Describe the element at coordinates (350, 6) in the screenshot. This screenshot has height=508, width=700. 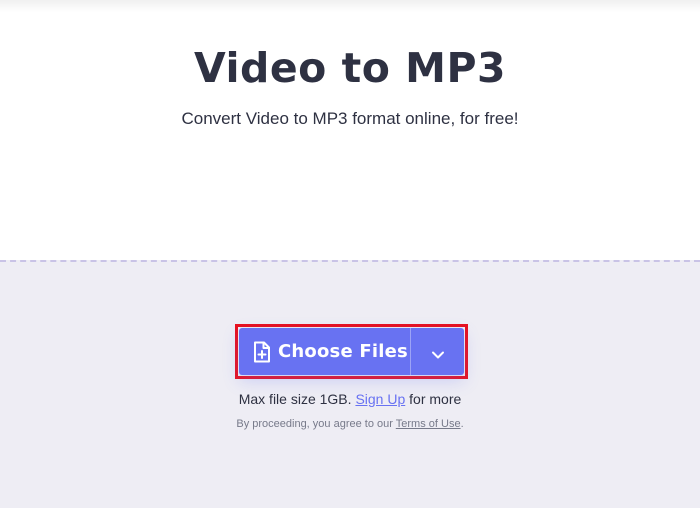
I see `header-shadow` at that location.